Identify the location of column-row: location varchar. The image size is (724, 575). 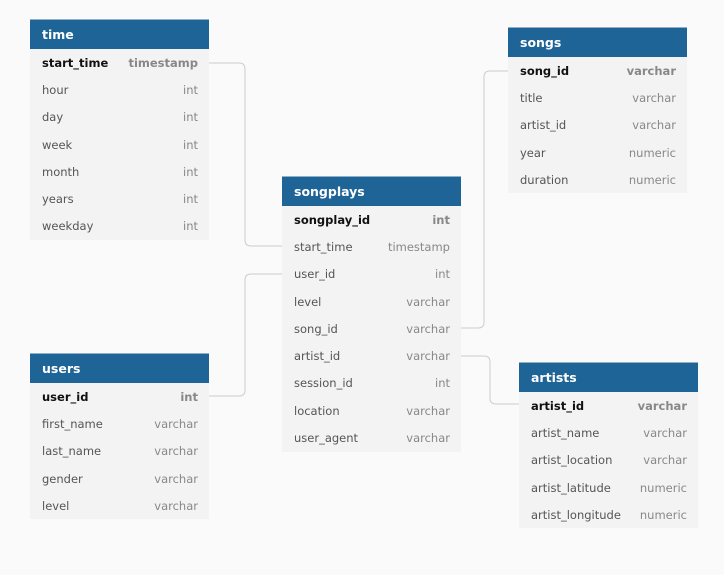
(371, 410).